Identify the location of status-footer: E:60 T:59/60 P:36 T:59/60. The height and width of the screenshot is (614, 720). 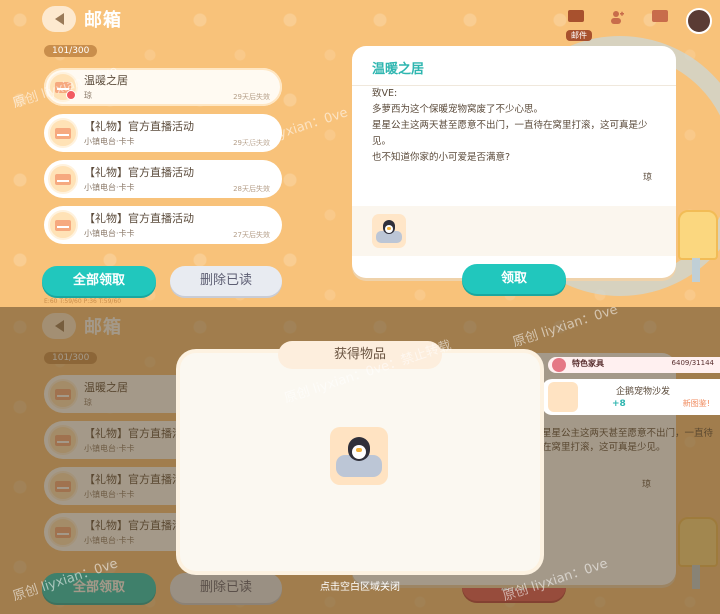
(83, 301).